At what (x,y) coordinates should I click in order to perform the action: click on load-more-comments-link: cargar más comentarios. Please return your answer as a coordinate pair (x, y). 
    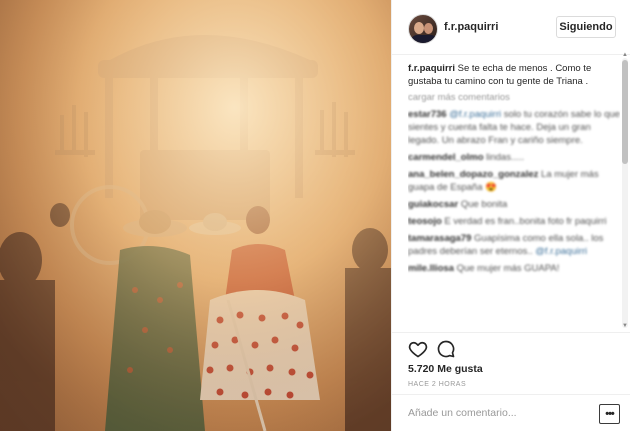
    Looking at the image, I should click on (514, 97).